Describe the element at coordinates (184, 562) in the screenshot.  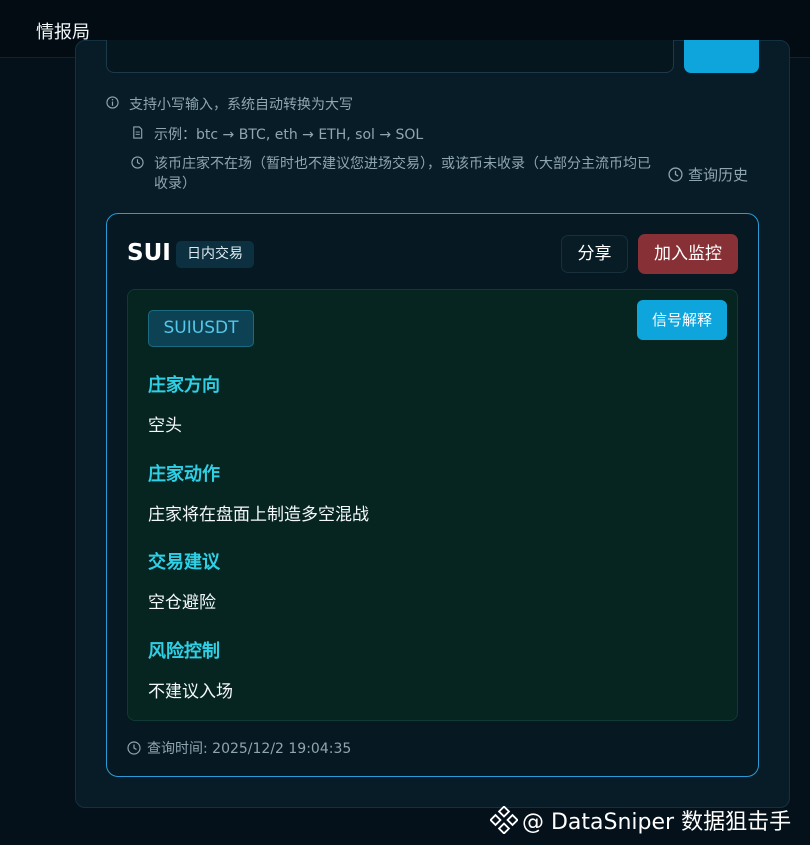
I see `section-heading-trade-advice: 交易建议` at that location.